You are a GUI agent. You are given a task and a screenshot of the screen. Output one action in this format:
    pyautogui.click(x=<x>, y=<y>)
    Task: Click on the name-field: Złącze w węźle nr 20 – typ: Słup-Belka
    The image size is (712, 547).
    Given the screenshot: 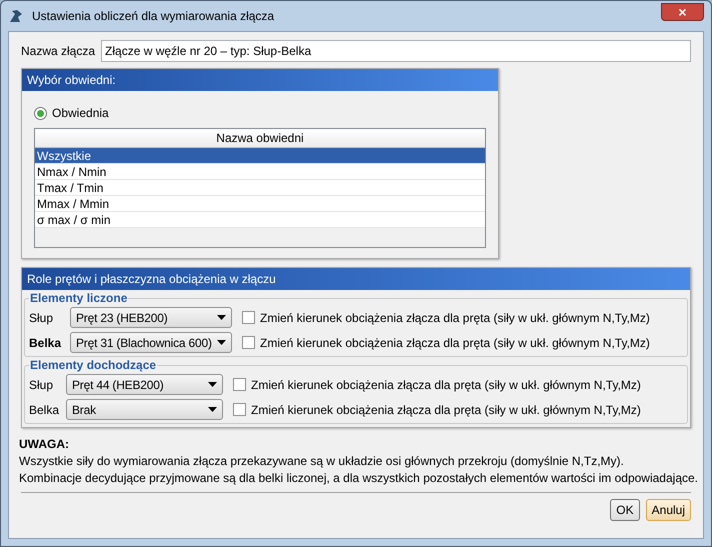 What is the action you would take?
    pyautogui.click(x=396, y=51)
    